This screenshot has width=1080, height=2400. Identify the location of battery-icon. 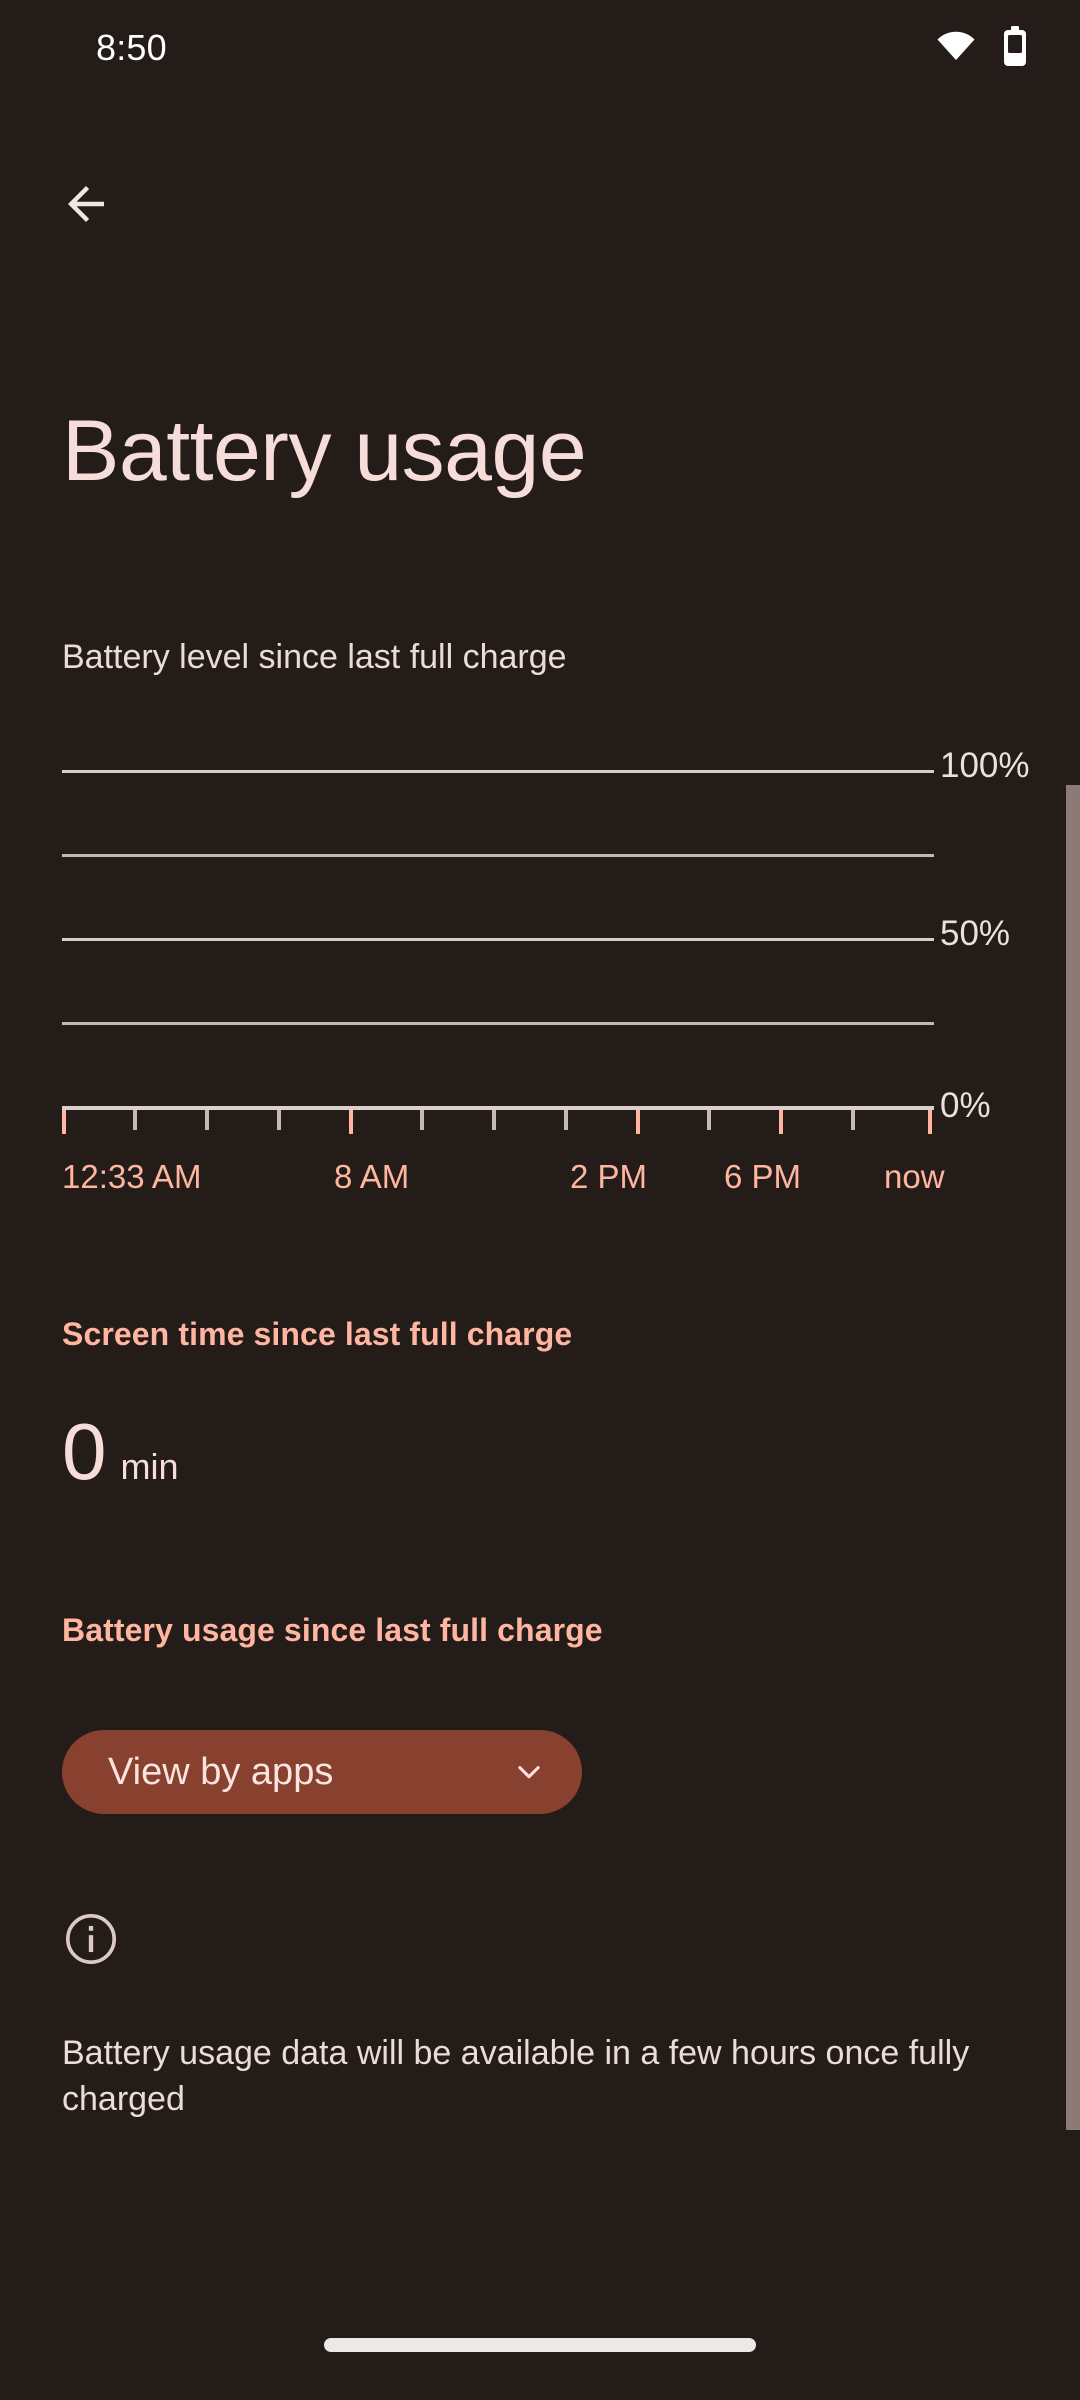
(1015, 48).